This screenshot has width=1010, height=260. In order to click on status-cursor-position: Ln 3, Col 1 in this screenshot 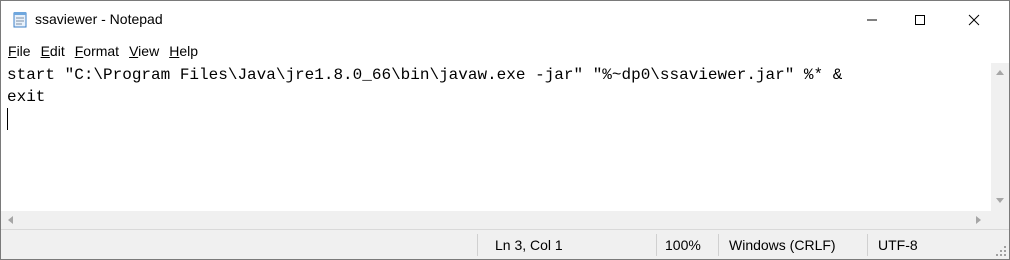, I will do `click(529, 245)`.